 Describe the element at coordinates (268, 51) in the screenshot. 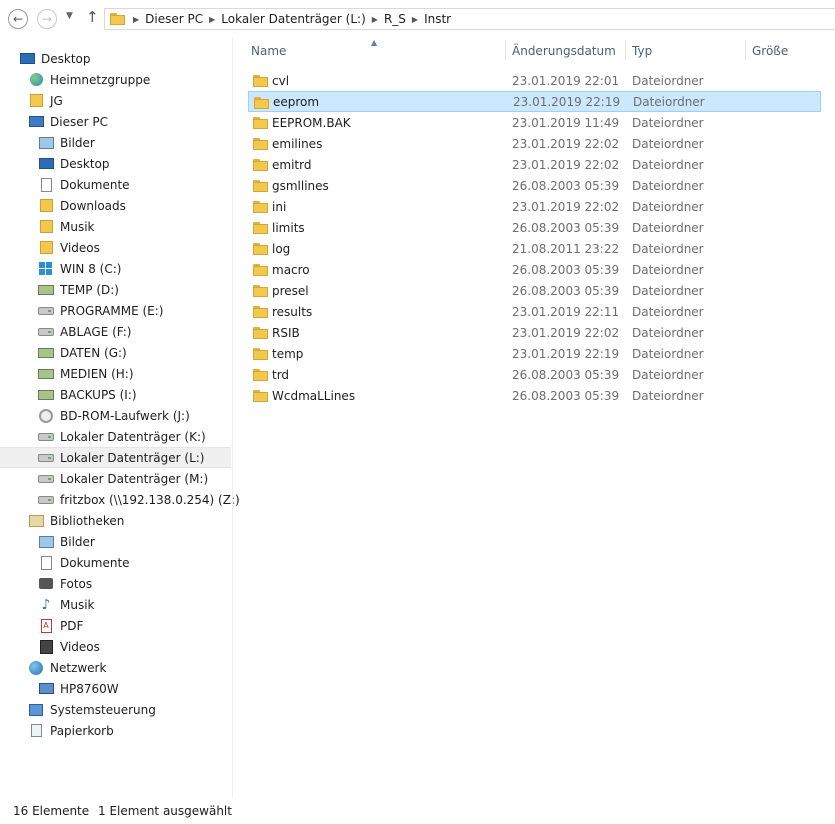

I see `column-header-name: Name` at that location.